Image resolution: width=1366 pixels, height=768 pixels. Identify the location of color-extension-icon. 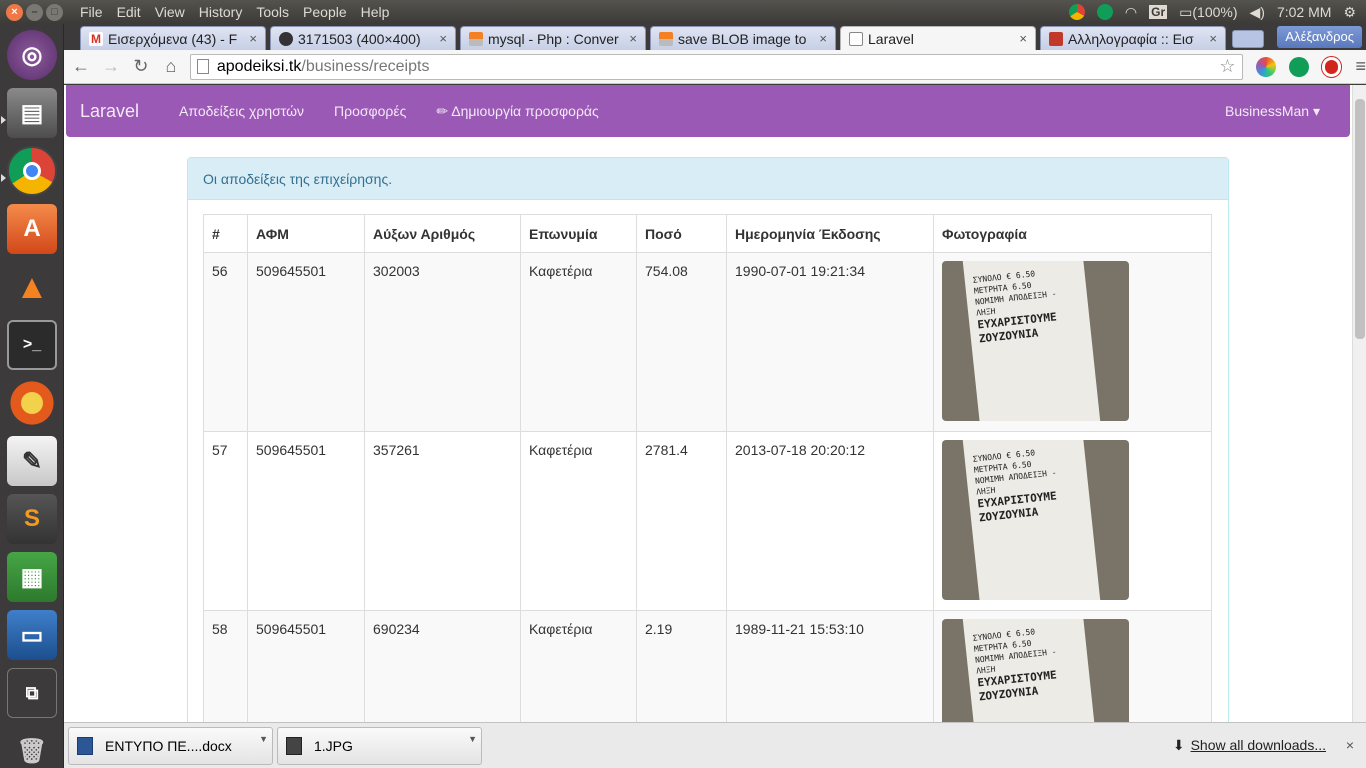
(1265, 66).